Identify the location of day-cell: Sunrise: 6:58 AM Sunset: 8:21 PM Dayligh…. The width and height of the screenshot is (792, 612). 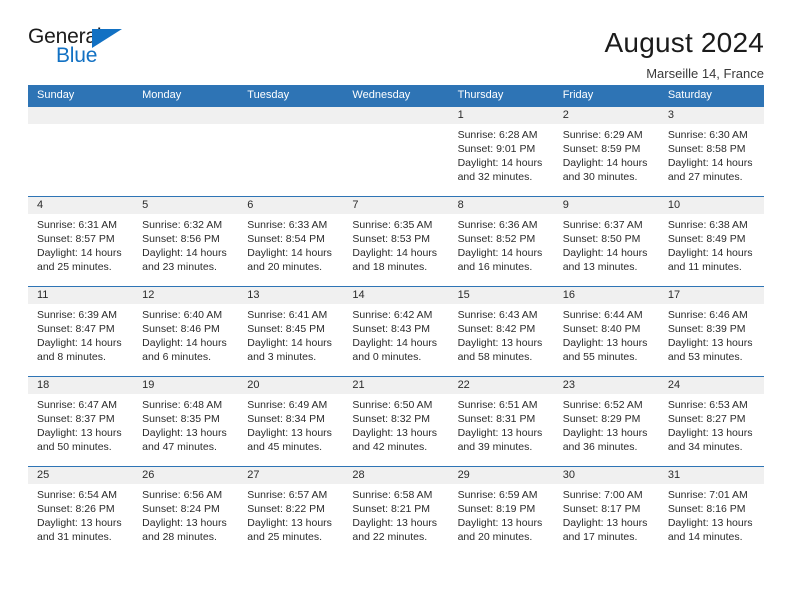
(395, 520).